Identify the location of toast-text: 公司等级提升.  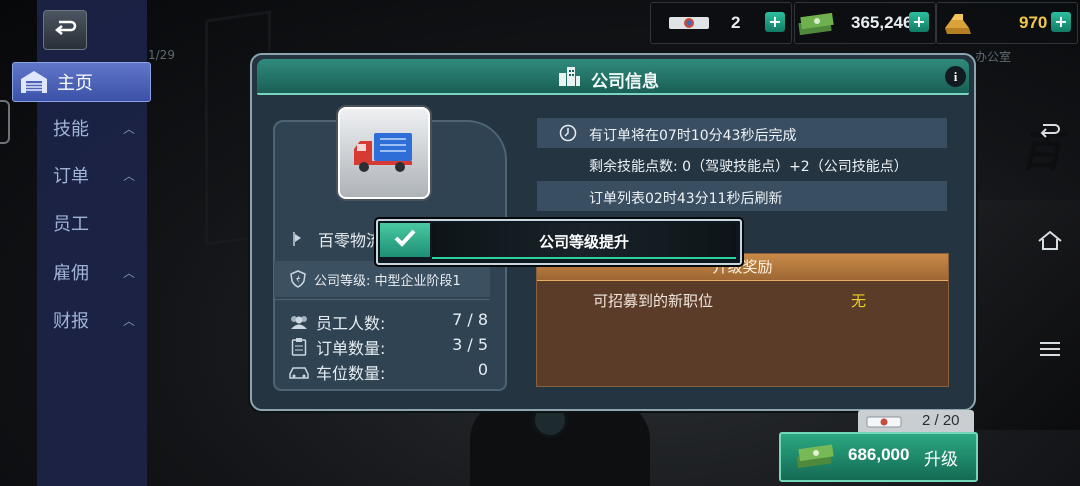
(583, 242).